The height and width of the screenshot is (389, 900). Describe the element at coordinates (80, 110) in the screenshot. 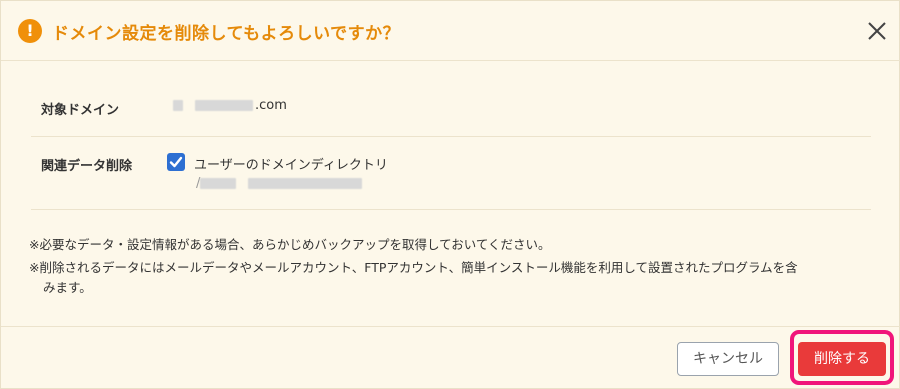

I see `target-domain-label: 対象ドメイン` at that location.